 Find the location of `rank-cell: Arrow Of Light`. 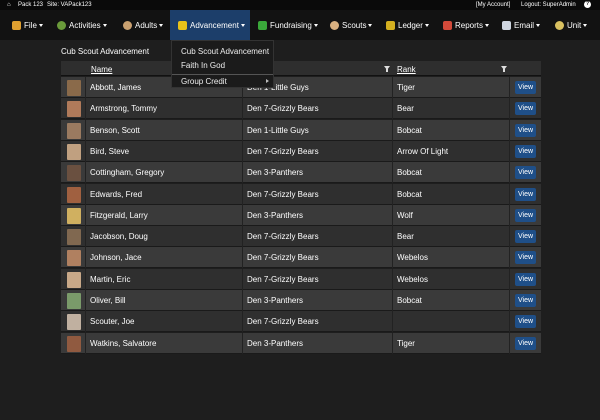

rank-cell: Arrow Of Light is located at coordinates (451, 151).